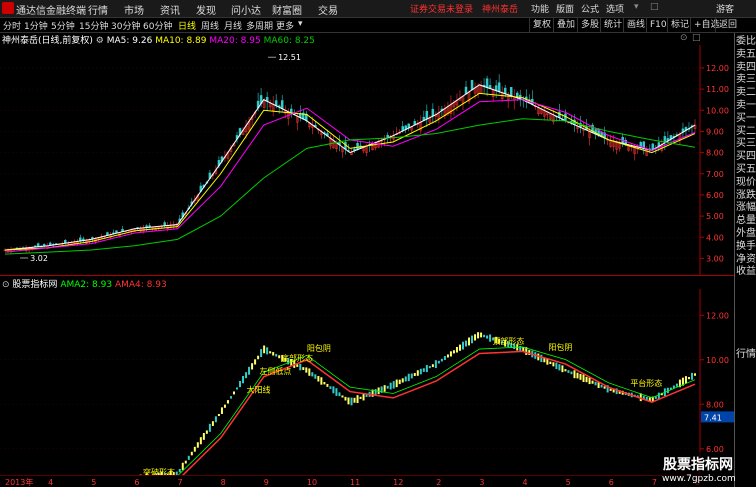 This screenshot has width=756, height=487. What do you see at coordinates (746, 41) in the screenshot?
I see `sidebar-item: 委比` at bounding box center [746, 41].